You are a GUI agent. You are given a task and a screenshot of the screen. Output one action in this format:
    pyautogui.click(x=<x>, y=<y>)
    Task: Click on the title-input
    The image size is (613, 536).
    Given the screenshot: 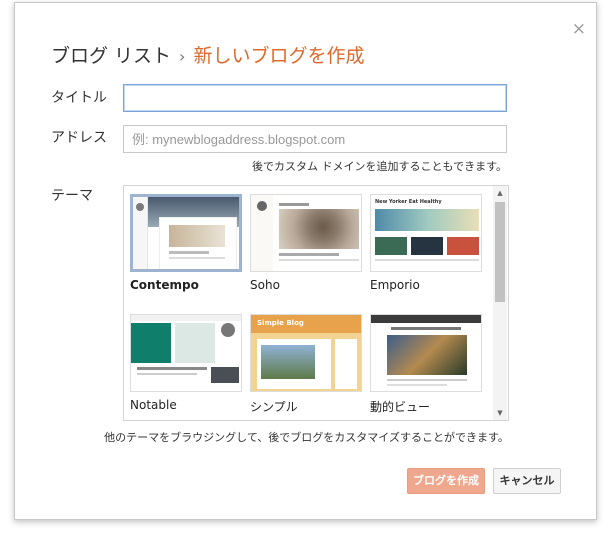 What is the action you would take?
    pyautogui.click(x=315, y=98)
    